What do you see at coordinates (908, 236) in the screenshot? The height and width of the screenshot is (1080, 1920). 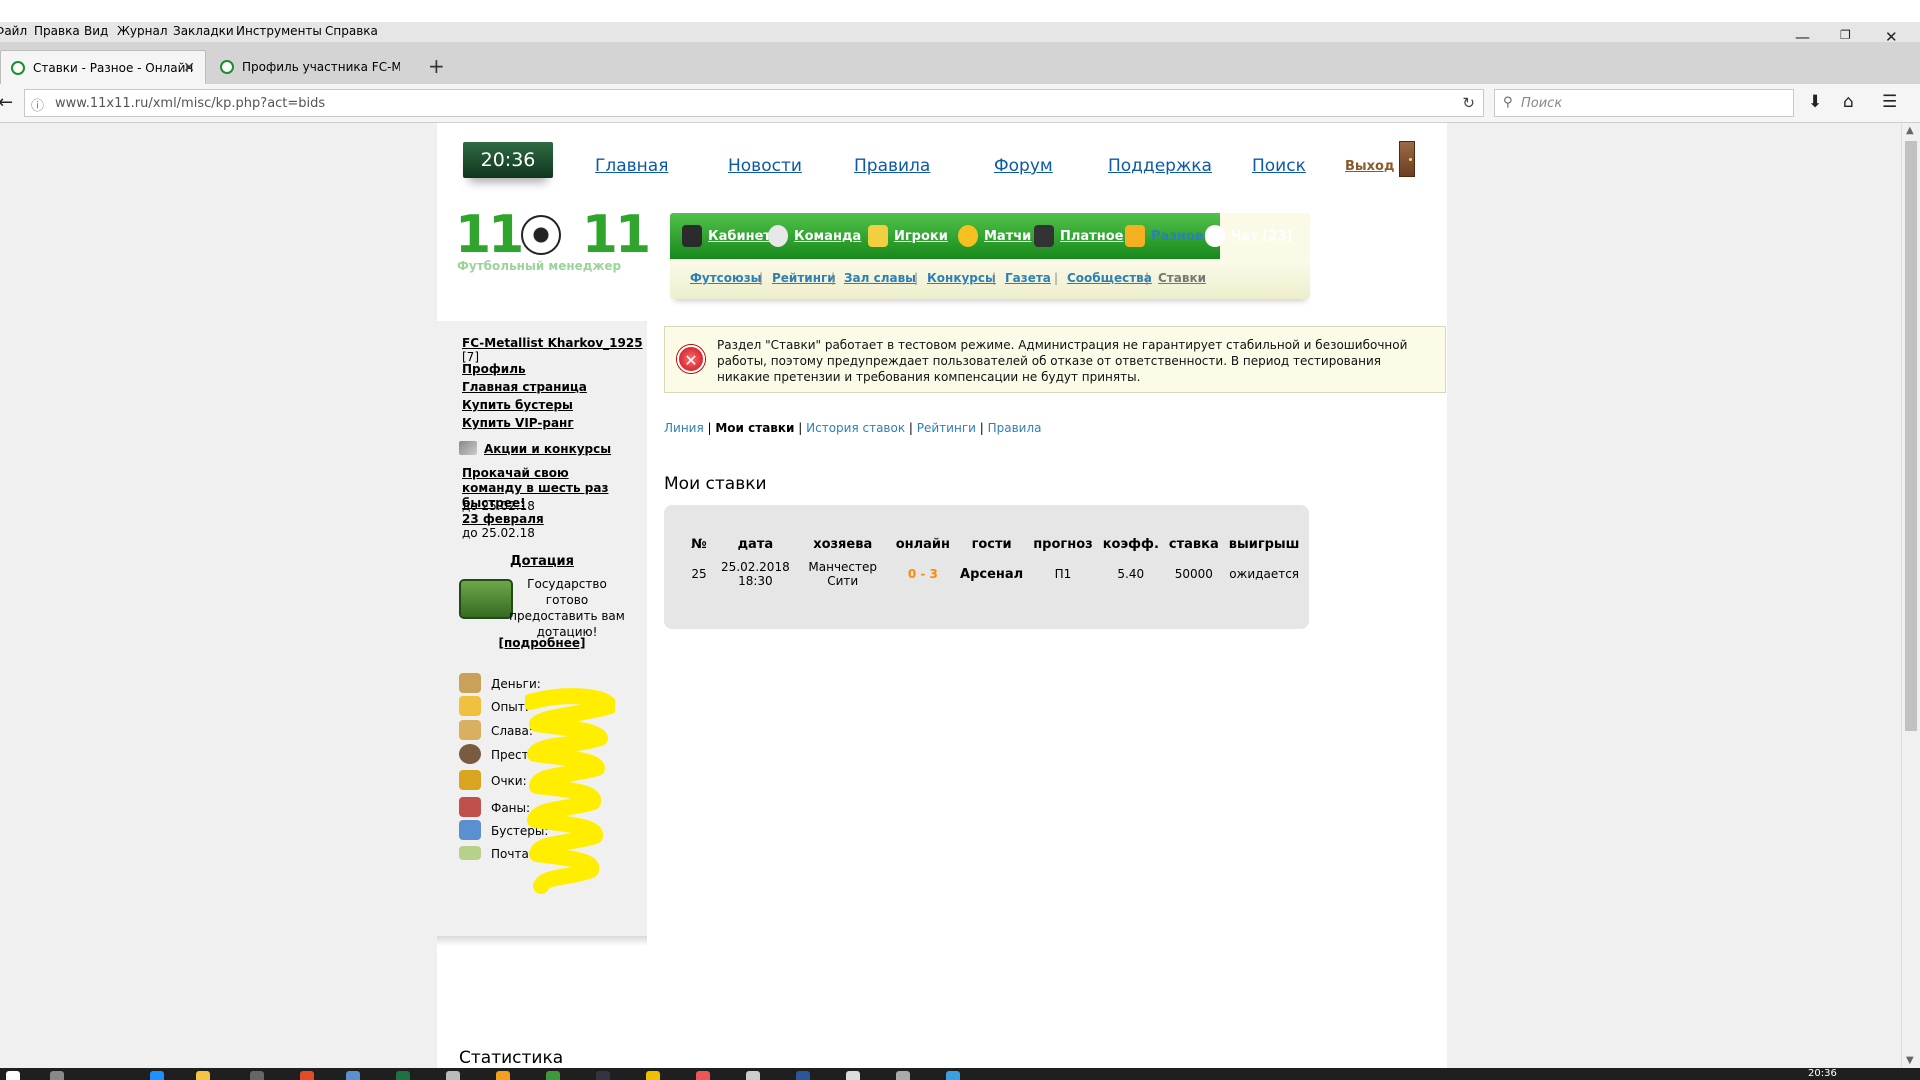 I see `menu-item-players: Игроки` at bounding box center [908, 236].